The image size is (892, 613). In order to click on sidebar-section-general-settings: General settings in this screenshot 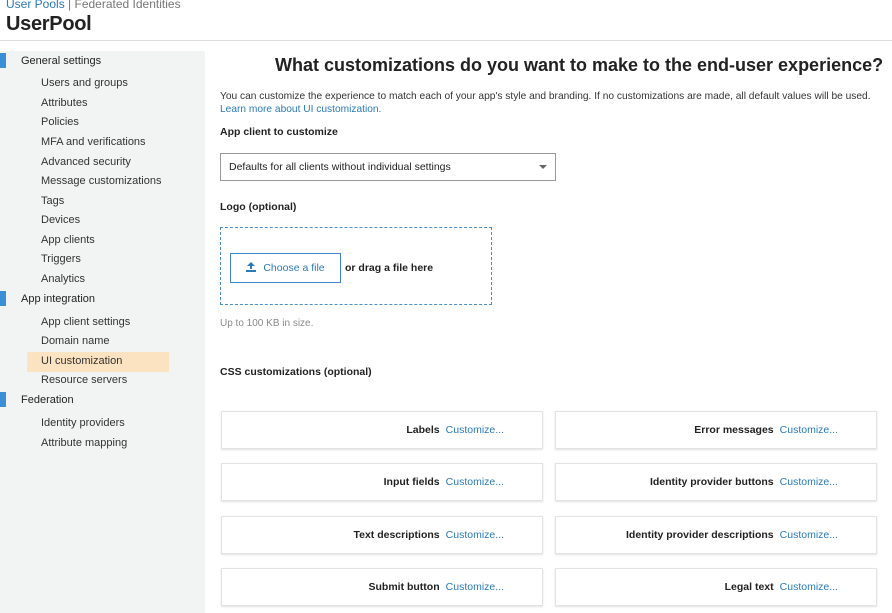, I will do `click(50, 60)`.